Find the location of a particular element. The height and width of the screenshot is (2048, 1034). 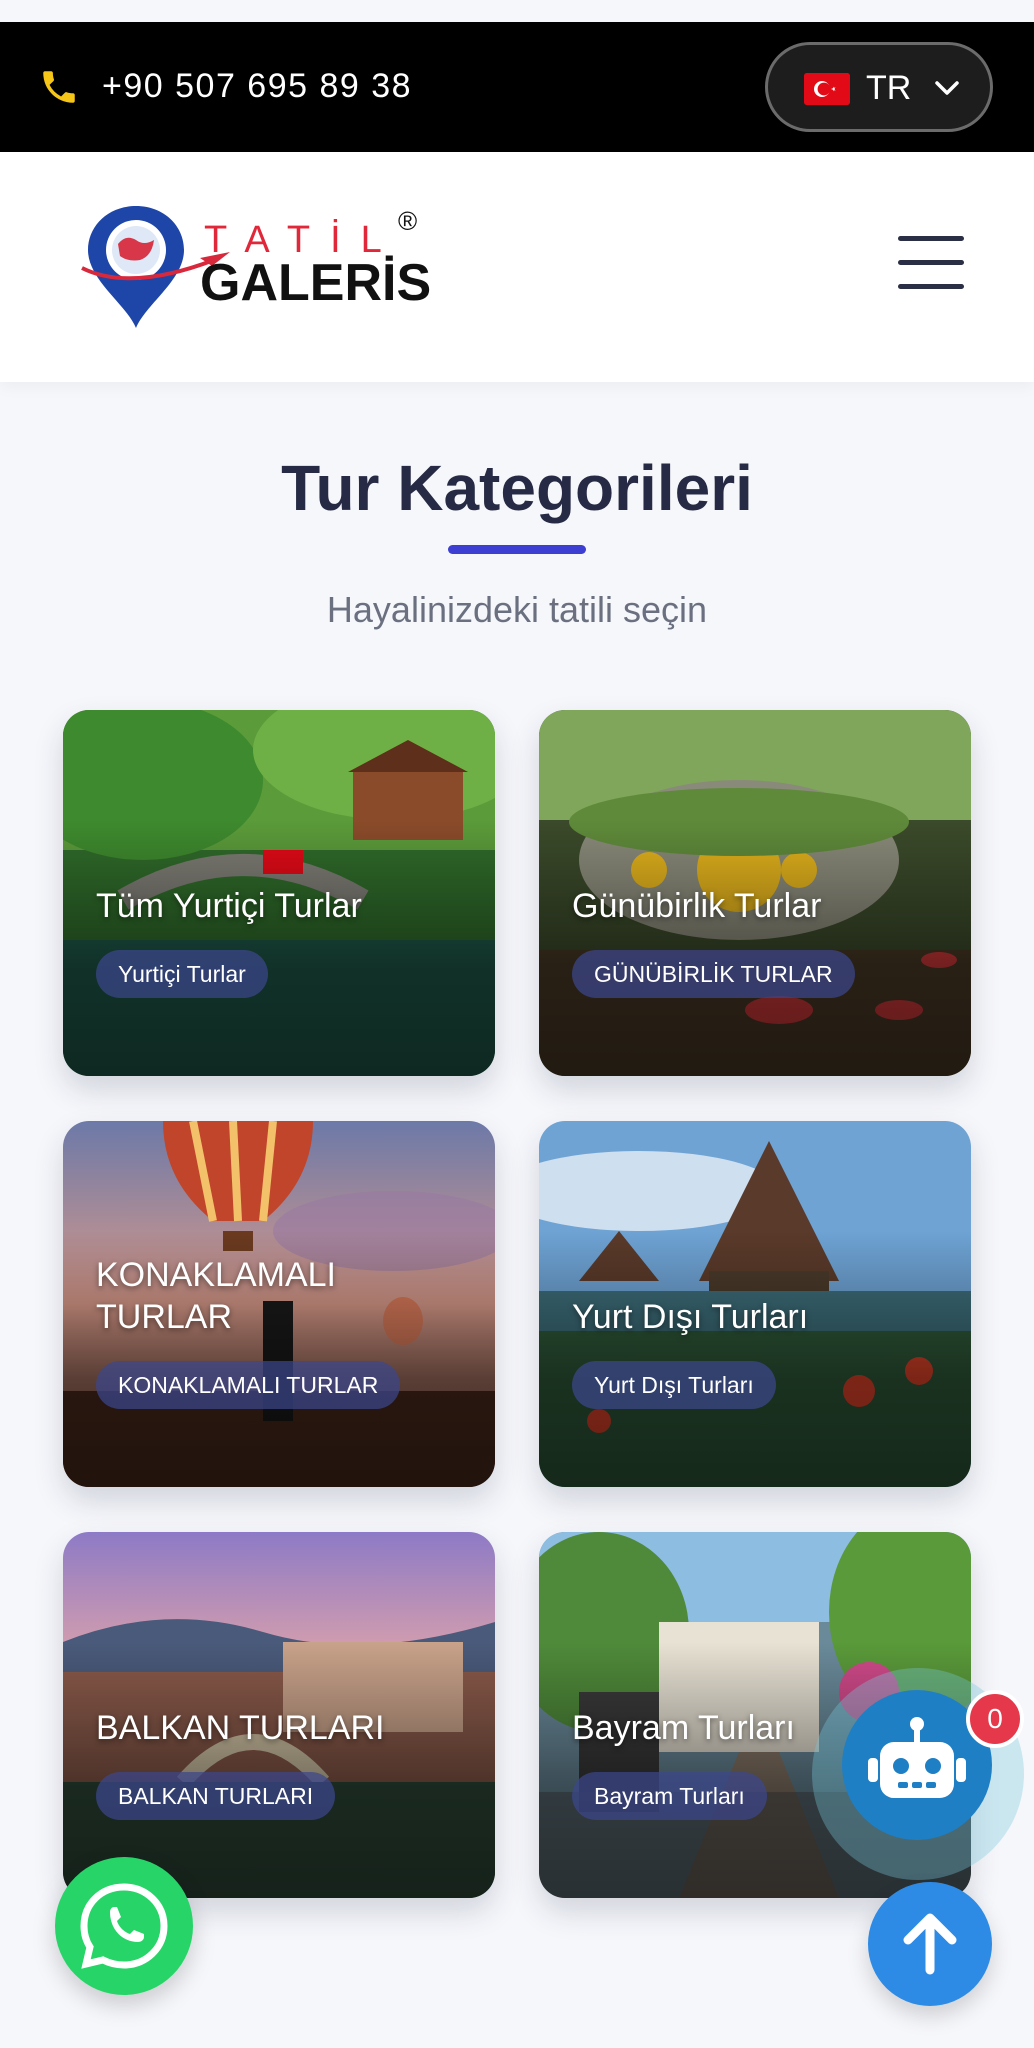

top-bar: +90 507 695 89 38 TR is located at coordinates (517, 87).